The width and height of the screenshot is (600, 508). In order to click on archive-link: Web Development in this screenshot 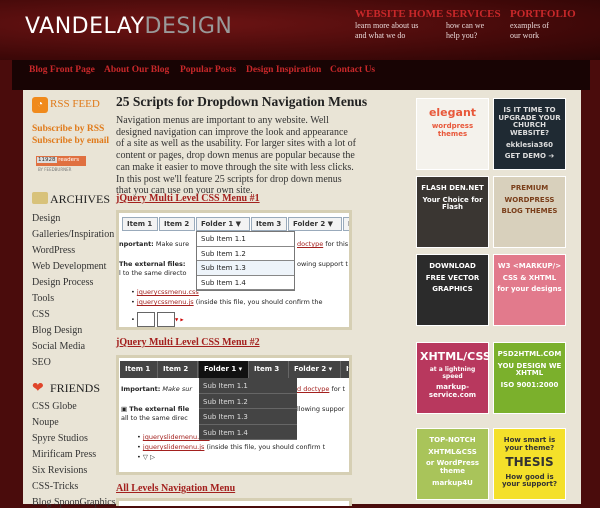, I will do `click(69, 266)`.